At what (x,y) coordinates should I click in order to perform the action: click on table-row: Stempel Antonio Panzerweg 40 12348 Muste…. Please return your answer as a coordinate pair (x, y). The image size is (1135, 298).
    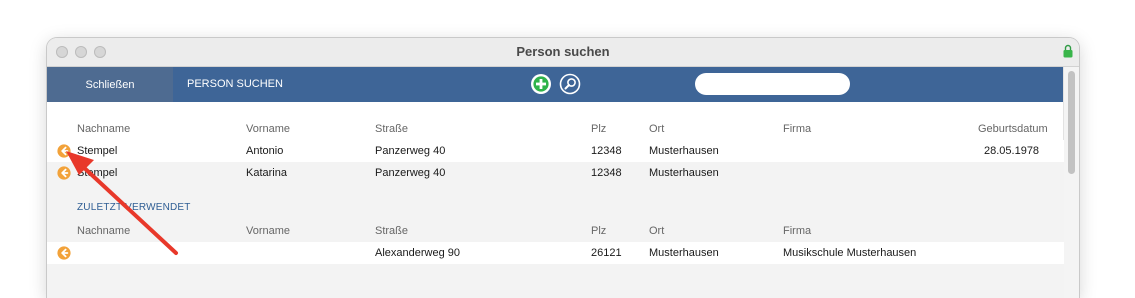
    Looking at the image, I should click on (555, 151).